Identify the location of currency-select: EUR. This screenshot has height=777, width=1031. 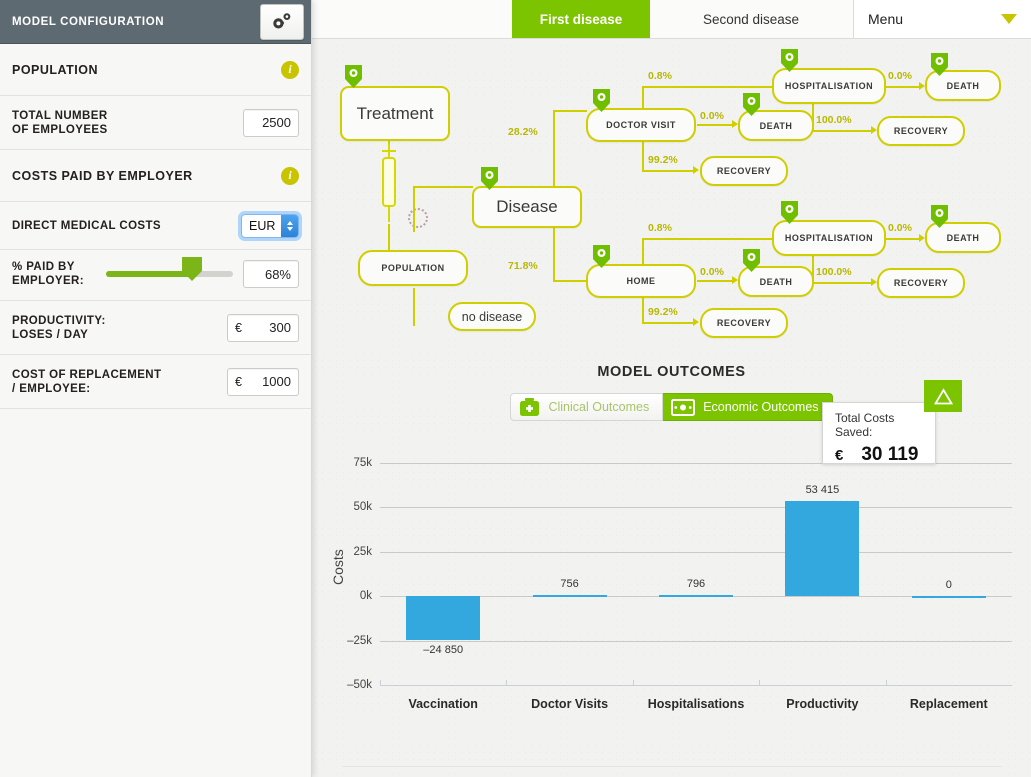
(270, 225).